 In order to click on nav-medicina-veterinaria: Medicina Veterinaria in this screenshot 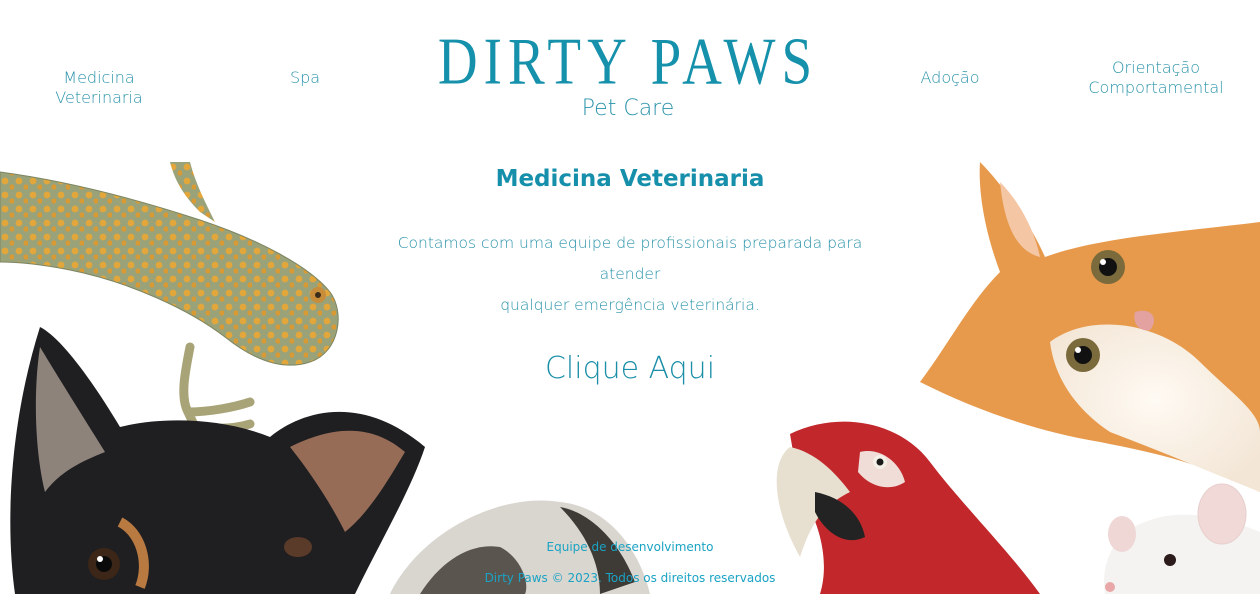, I will do `click(99, 88)`.